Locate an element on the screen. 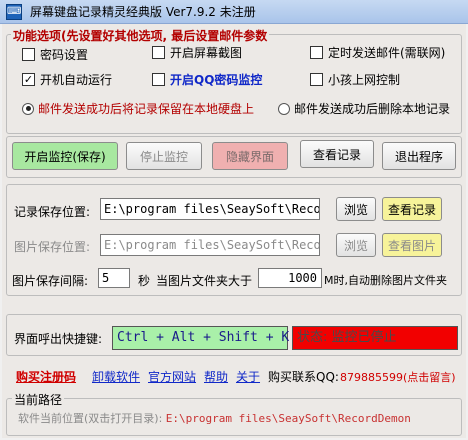  app-icon: ⌨ is located at coordinates (14, 11).